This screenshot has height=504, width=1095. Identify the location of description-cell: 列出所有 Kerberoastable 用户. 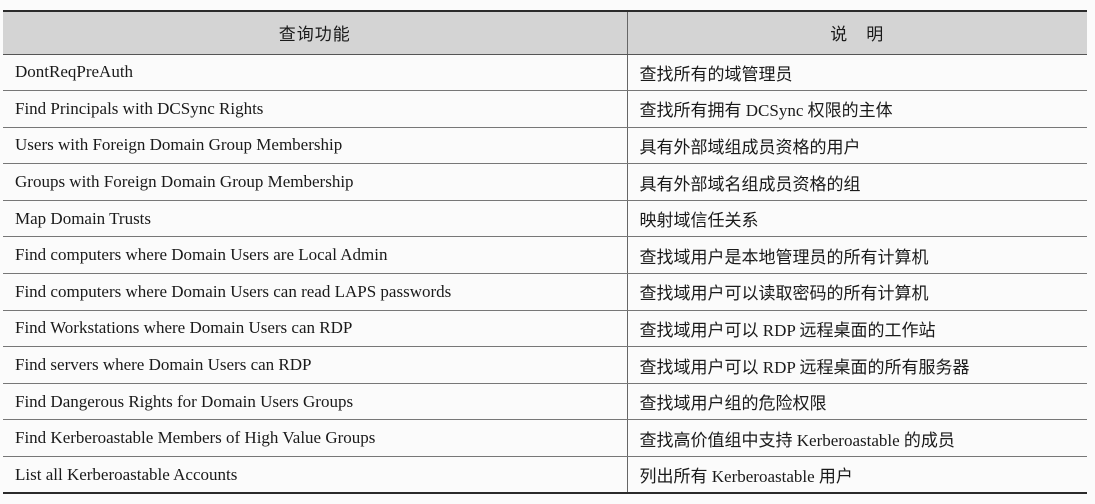
(856, 475).